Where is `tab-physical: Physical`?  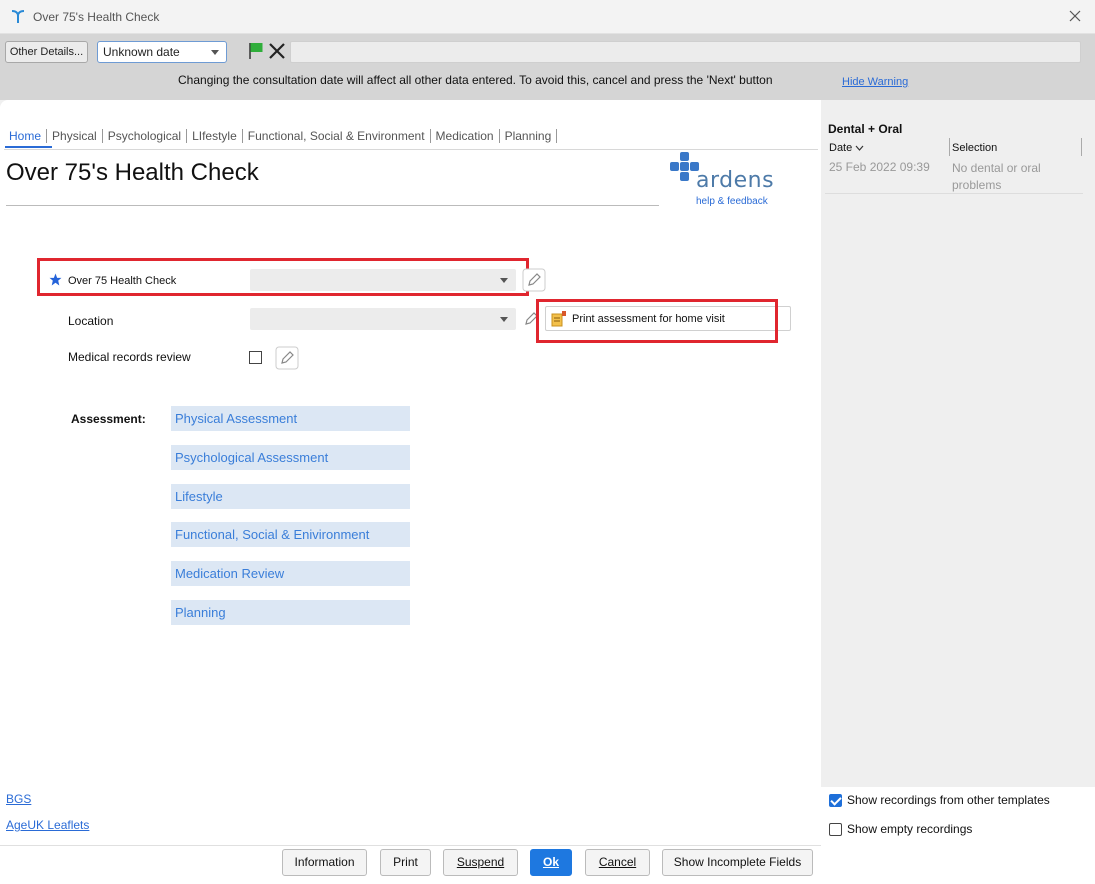
tab-physical: Physical is located at coordinates (75, 135).